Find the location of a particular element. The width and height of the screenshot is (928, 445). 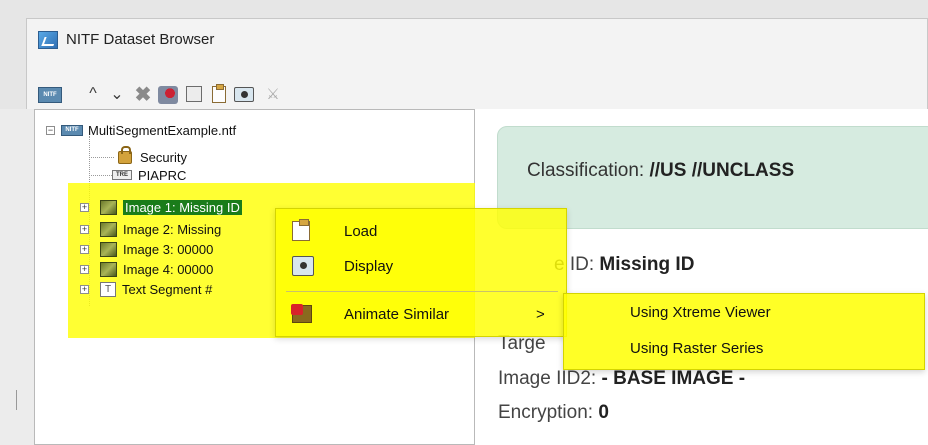

animate-submenu: Using Xtreme Viewer Using Raster Series is located at coordinates (744, 331).